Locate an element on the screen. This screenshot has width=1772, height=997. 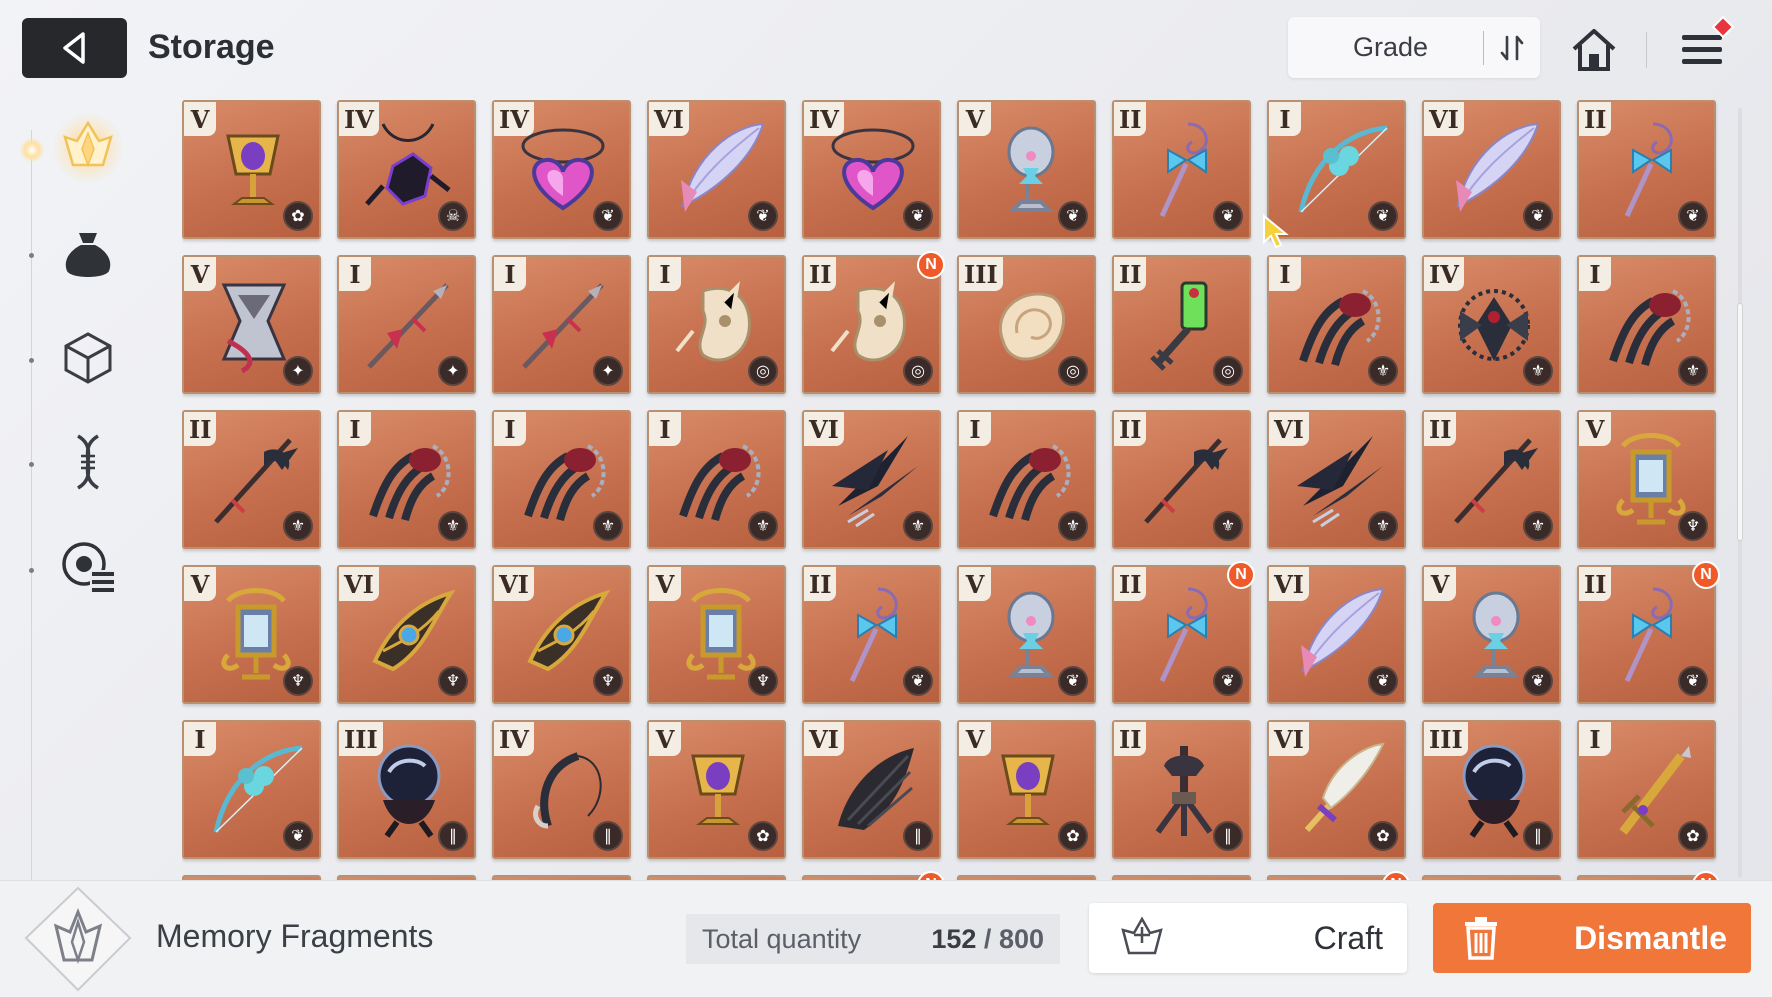
trash-icon is located at coordinates (1481, 938).